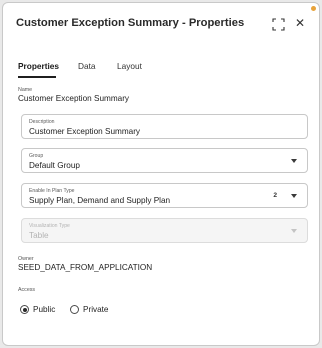 Image resolution: width=322 pixels, height=348 pixels. What do you see at coordinates (95, 309) in the screenshot?
I see `access-private-label: Private` at bounding box center [95, 309].